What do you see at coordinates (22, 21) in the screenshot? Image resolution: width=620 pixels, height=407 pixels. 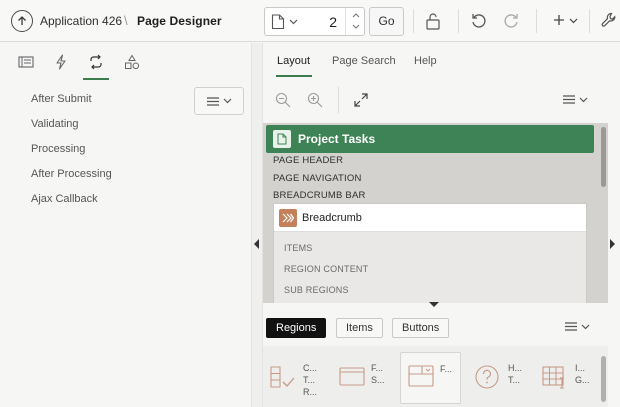 I see `up-arrow-circle-icon` at bounding box center [22, 21].